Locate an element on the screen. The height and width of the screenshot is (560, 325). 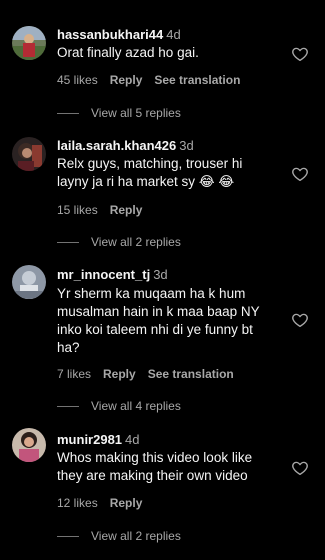
comment-header: munir2981 4d is located at coordinates (98, 440).